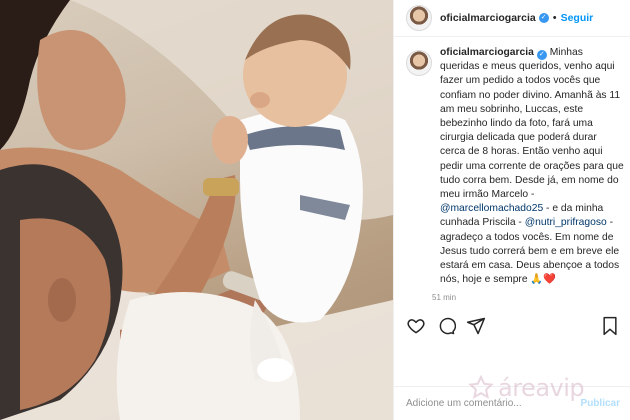  What do you see at coordinates (600, 403) in the screenshot?
I see `publish-button: Publicar` at bounding box center [600, 403].